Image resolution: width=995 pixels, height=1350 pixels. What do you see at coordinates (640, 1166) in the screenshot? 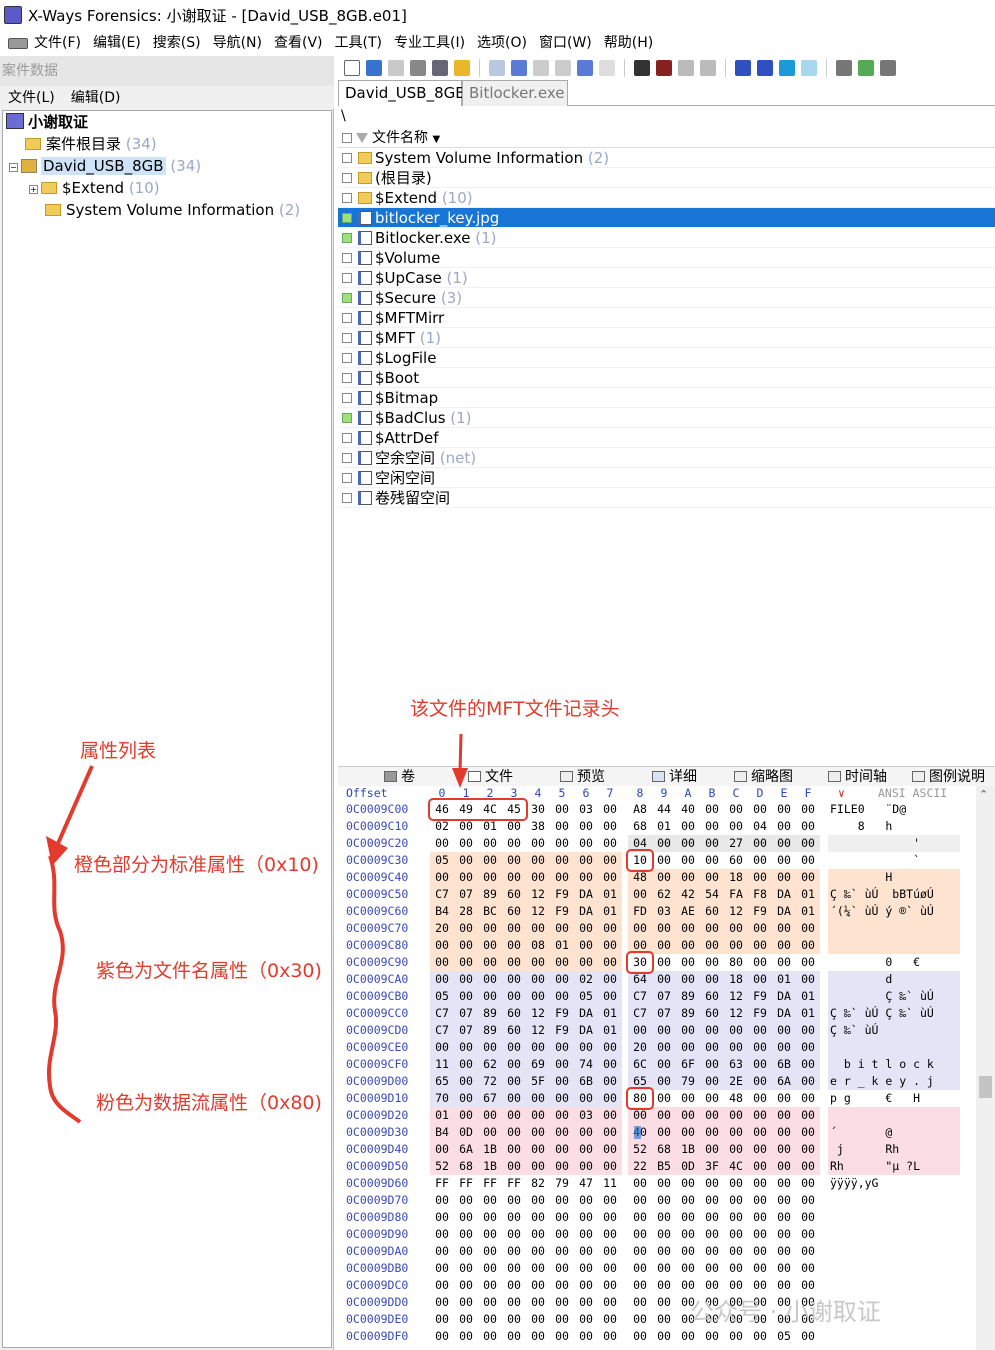
I see `hex-byte: 22` at bounding box center [640, 1166].